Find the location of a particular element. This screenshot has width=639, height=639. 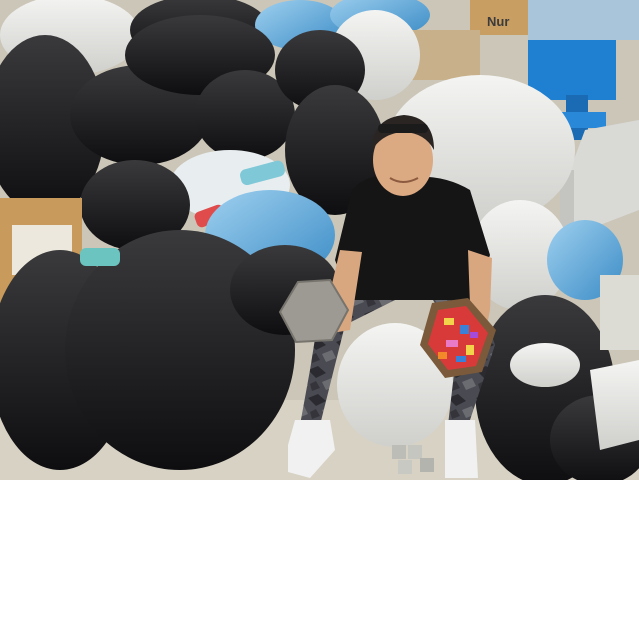

blue-machine is located at coordinates (572, 70).